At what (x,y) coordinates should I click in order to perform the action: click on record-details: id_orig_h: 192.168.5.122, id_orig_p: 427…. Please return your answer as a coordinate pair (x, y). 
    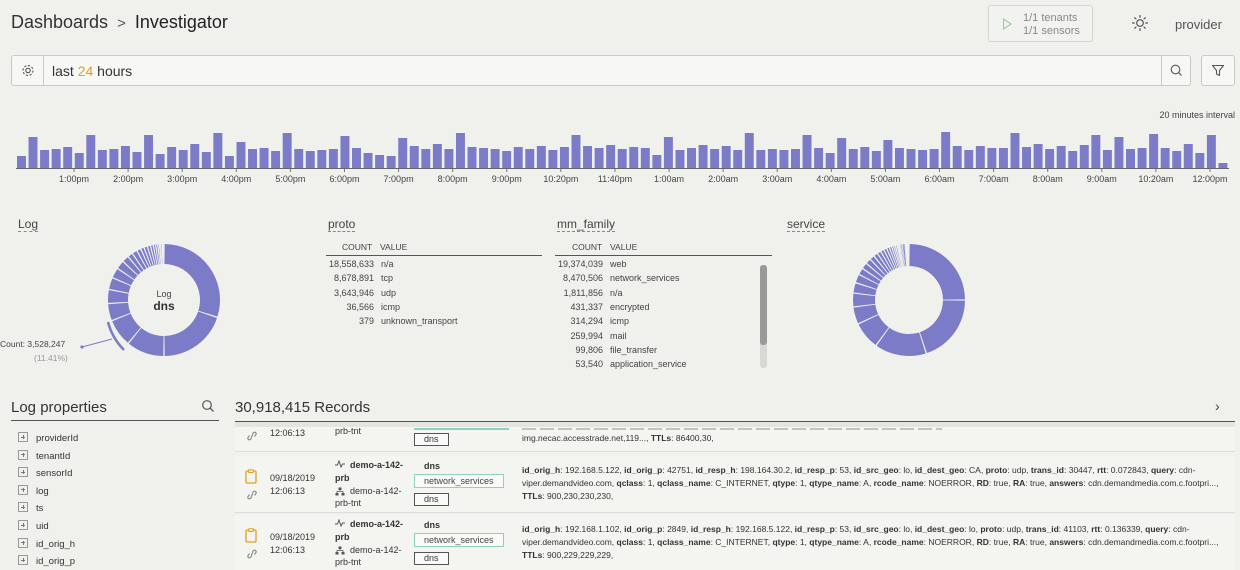
    Looking at the image, I should click on (878, 483).